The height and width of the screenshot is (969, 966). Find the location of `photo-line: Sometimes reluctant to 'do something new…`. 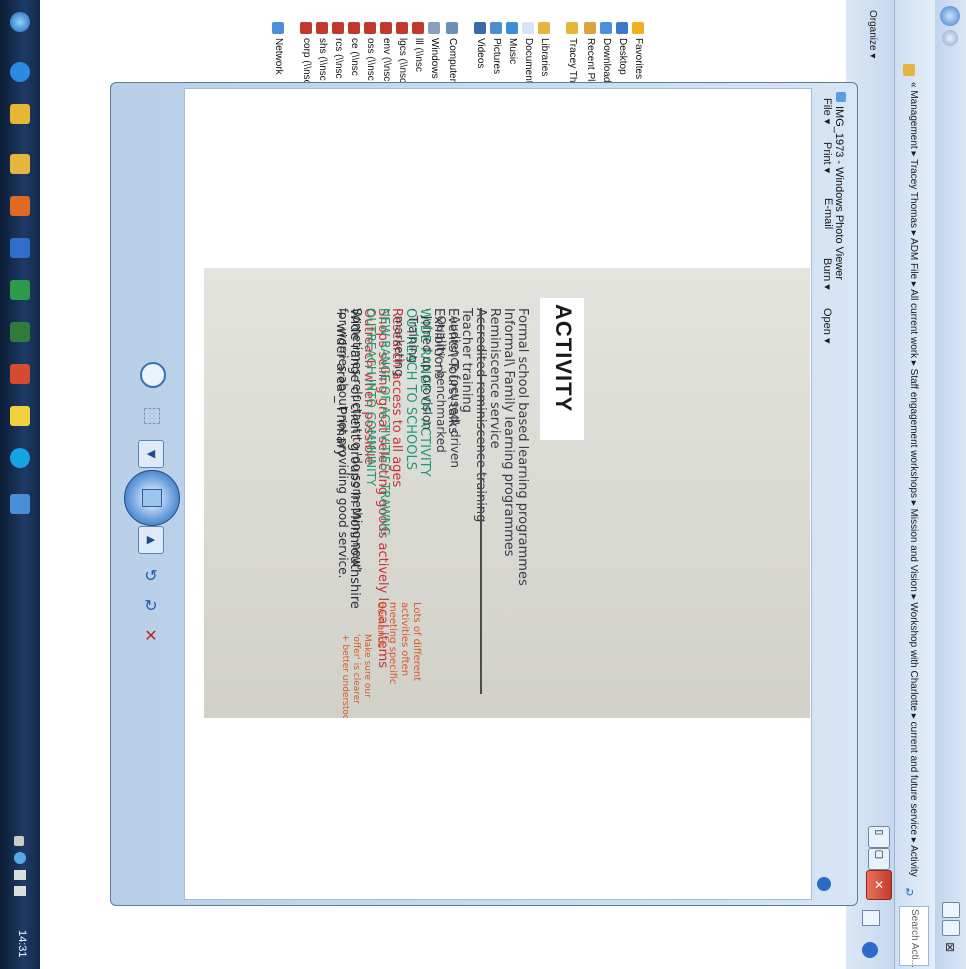

photo-line: Sometimes reluctant to 'do something new… is located at coordinates (357, 439).